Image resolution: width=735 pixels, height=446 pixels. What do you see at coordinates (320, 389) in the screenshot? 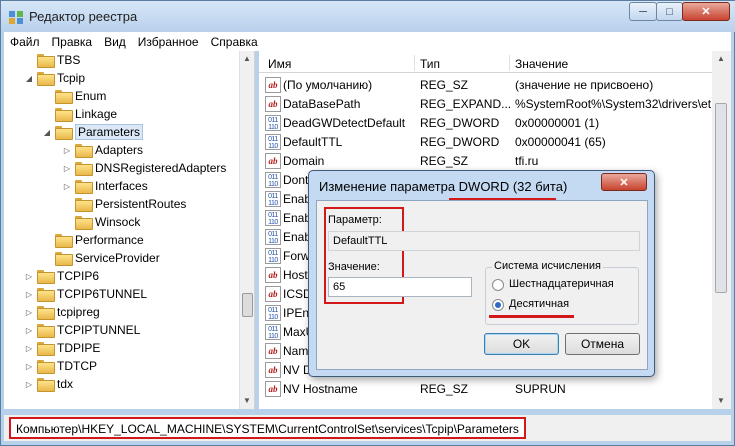
I see `value-name: NV Hostname` at bounding box center [320, 389].